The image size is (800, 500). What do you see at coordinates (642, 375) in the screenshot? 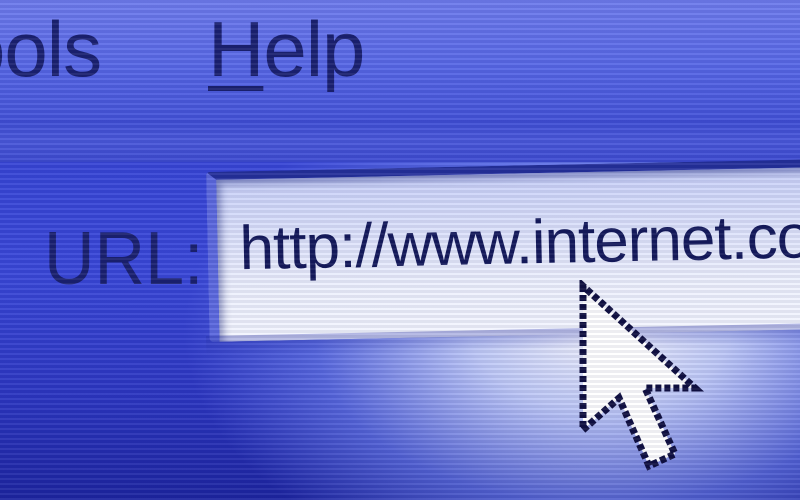
I see `arrow-pointer-icon` at bounding box center [642, 375].